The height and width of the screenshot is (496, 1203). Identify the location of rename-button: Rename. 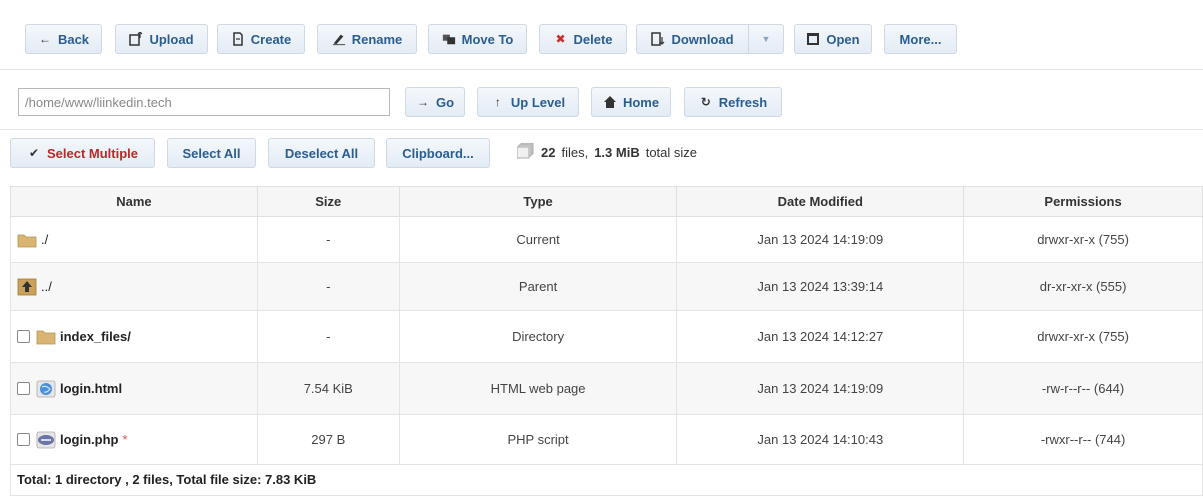
(367, 39).